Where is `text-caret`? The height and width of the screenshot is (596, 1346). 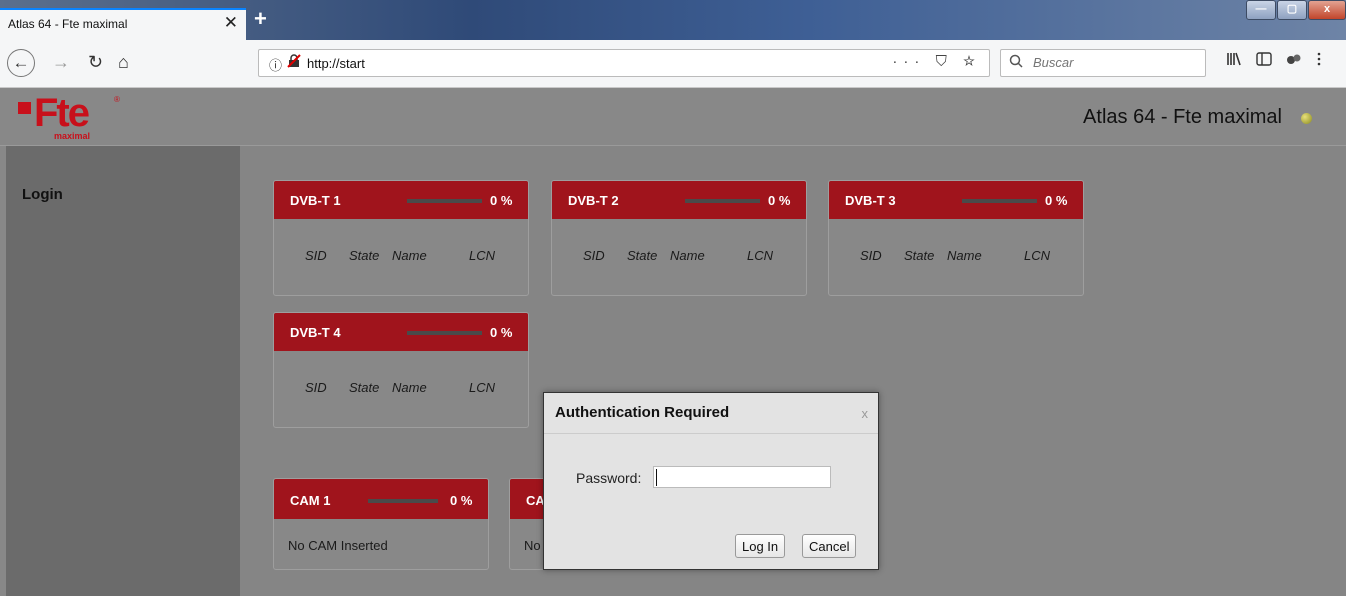 text-caret is located at coordinates (656, 477).